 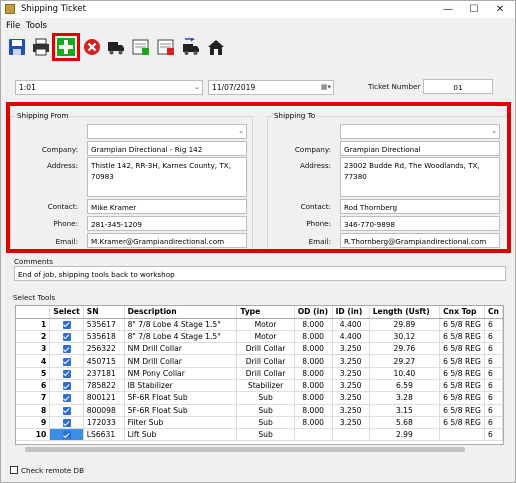 What do you see at coordinates (448, 9) in the screenshot?
I see `minimize-button: —` at bounding box center [448, 9].